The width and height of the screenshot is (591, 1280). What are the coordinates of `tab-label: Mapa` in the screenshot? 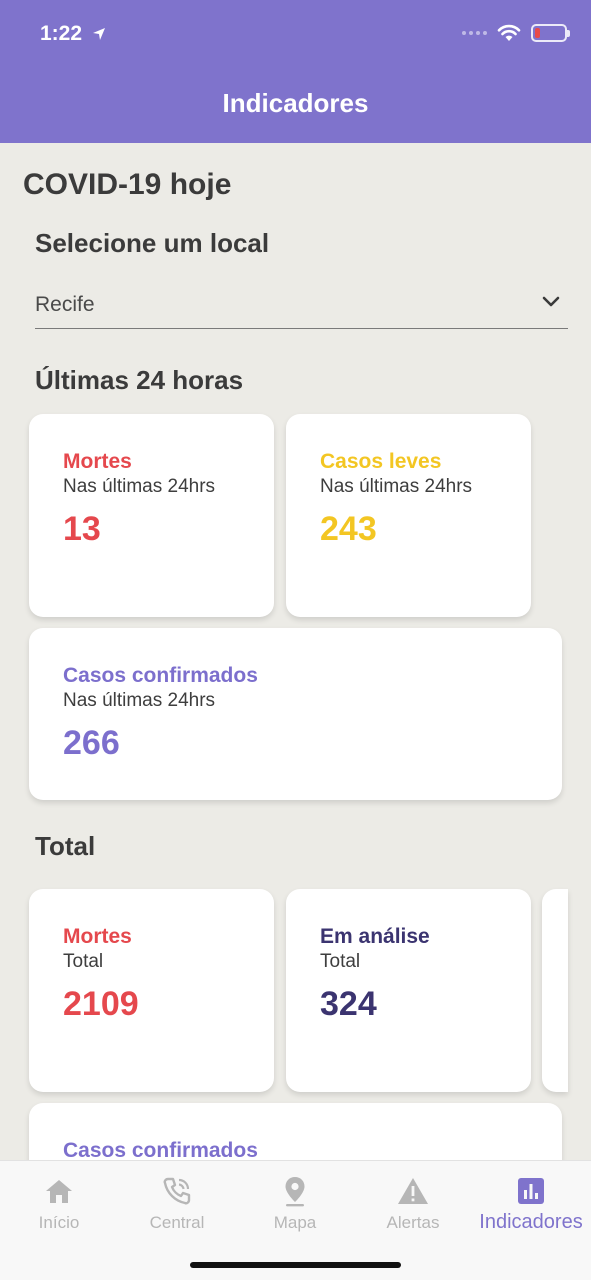 It's located at (295, 1222).